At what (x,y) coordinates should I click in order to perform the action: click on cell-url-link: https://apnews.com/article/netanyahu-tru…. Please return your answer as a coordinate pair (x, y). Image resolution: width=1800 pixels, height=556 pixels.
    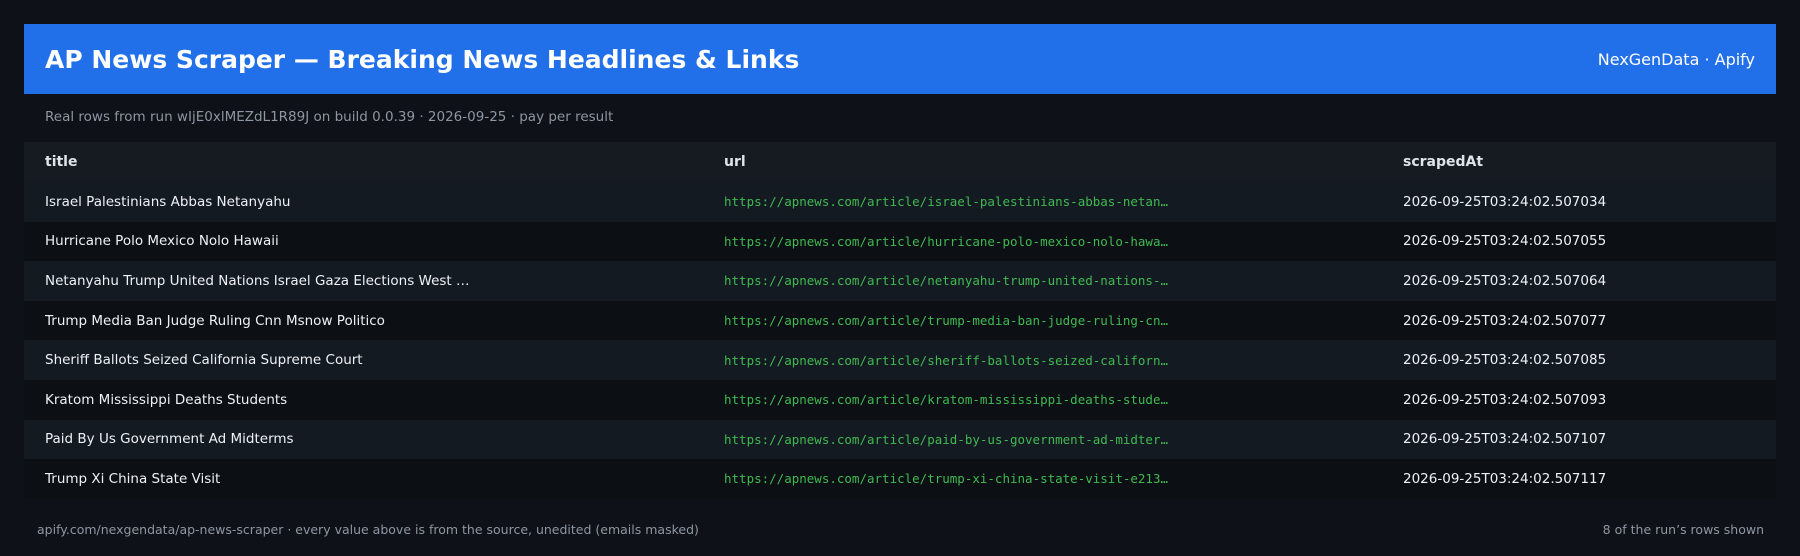
    Looking at the image, I should click on (1042, 280).